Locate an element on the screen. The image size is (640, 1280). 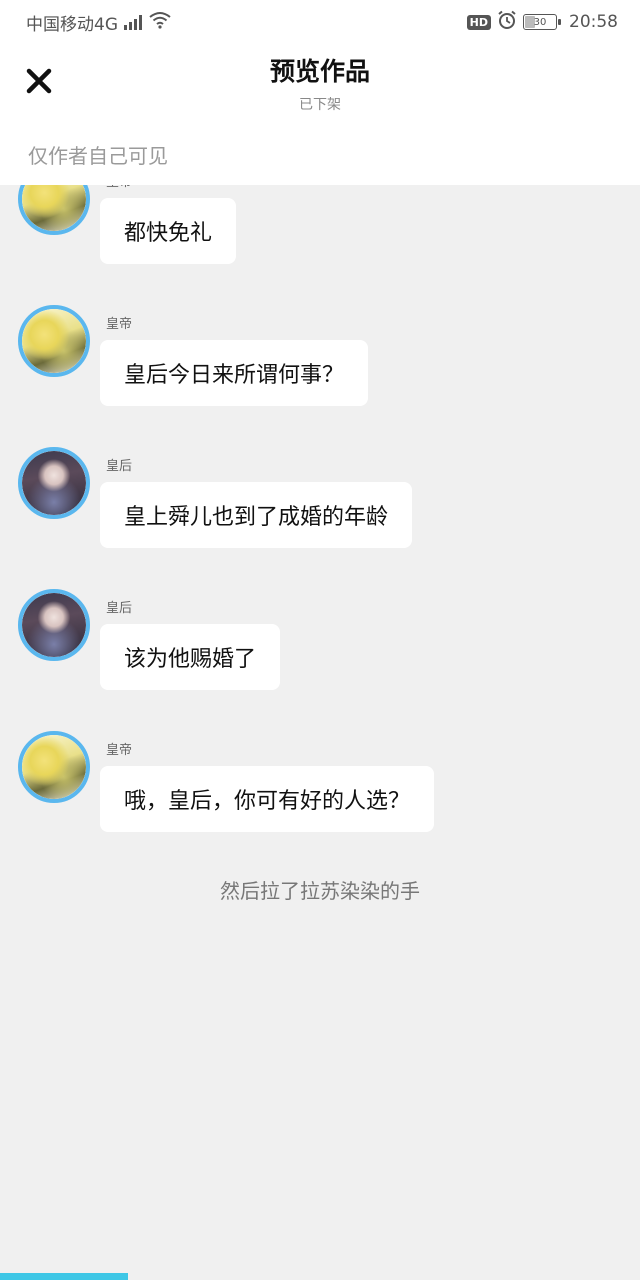
visibility-notice: 仅作者自己可见 is located at coordinates (98, 156).